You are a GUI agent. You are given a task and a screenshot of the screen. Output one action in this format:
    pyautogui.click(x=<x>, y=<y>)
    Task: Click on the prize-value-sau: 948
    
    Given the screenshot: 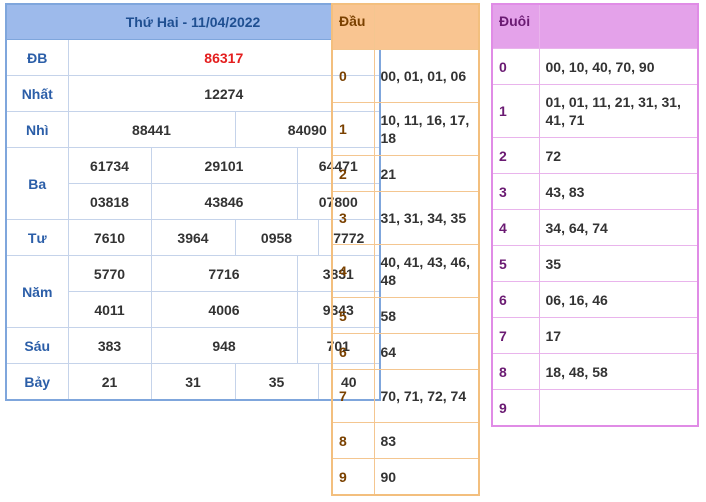 What is the action you would take?
    pyautogui.click(x=224, y=345)
    